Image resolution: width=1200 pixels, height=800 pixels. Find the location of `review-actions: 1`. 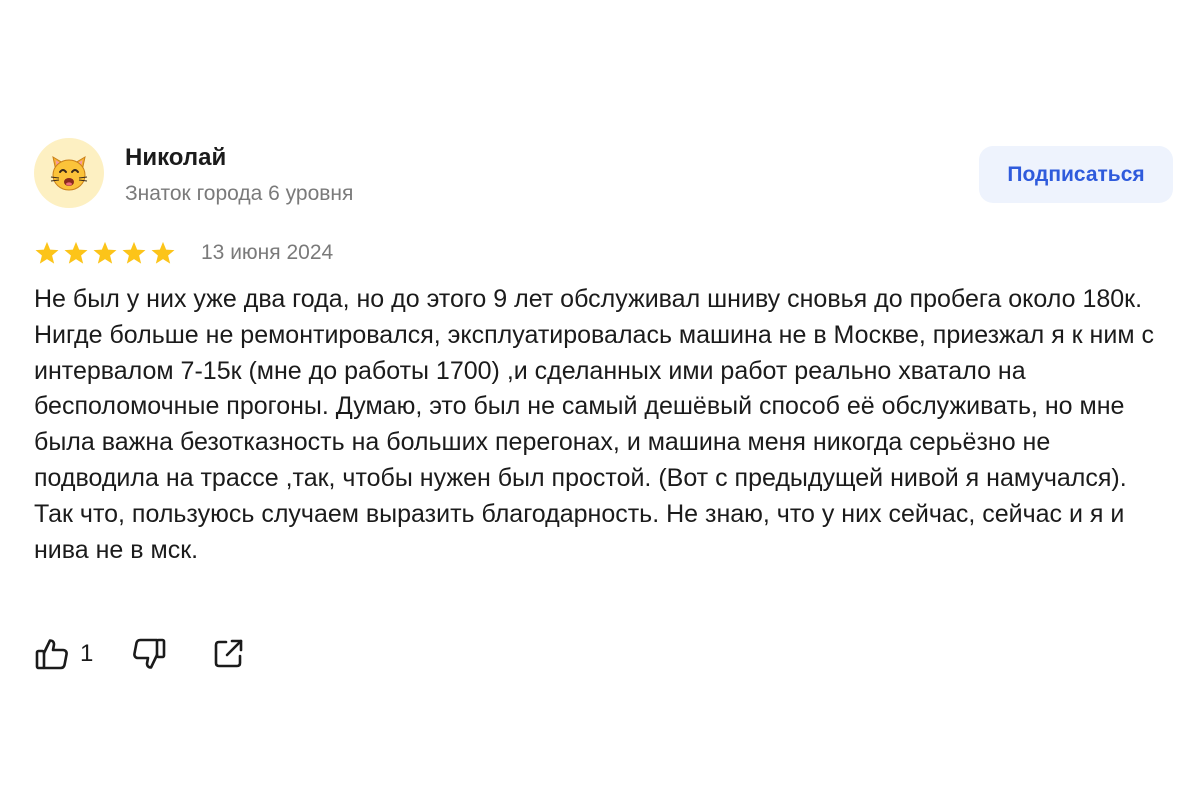

review-actions: 1 is located at coordinates (139, 654).